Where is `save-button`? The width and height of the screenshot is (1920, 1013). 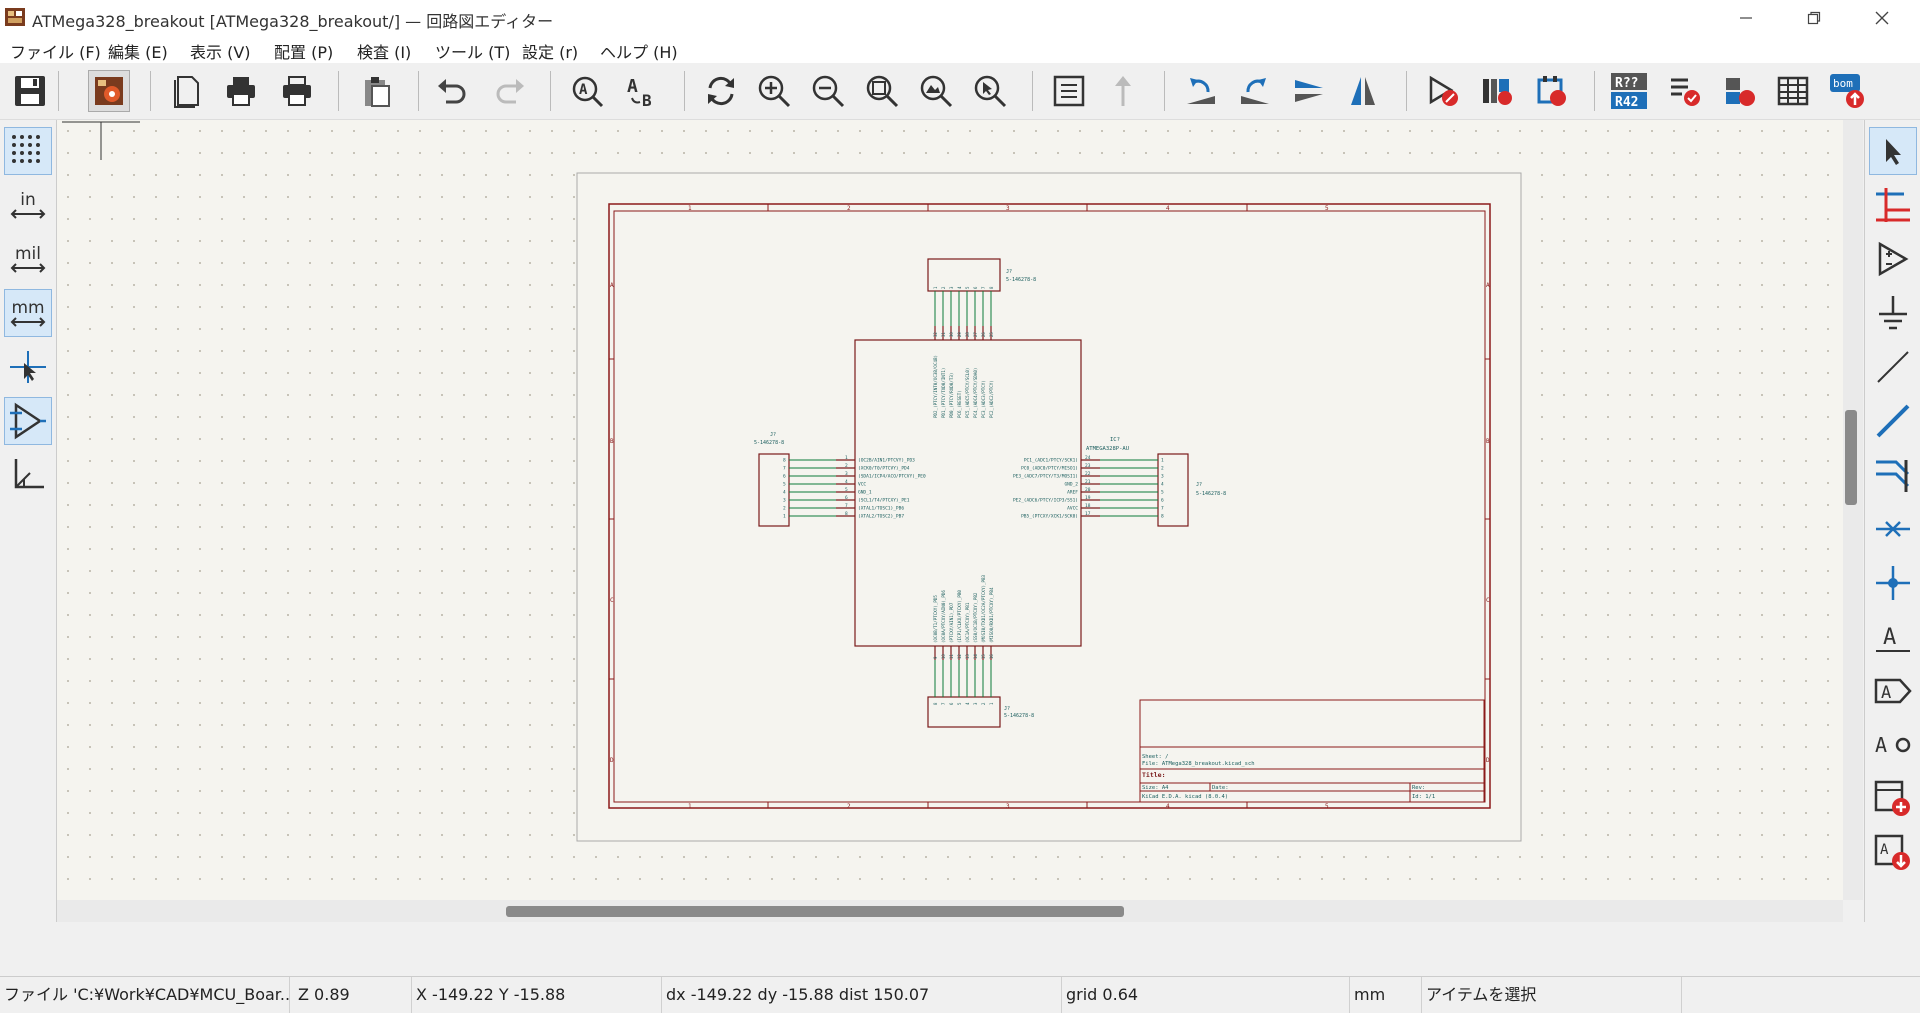 save-button is located at coordinates (30, 91).